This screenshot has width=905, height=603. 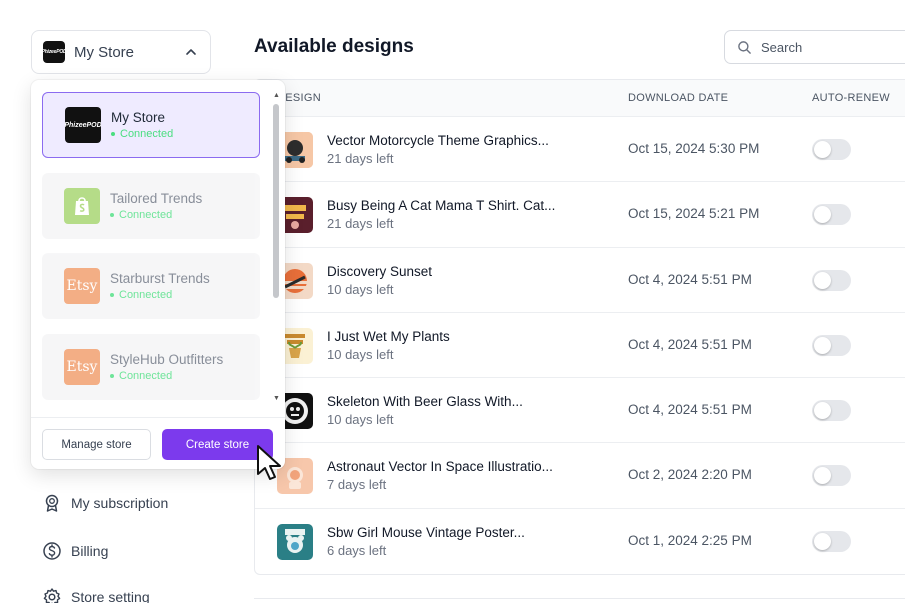 I want to click on badge-icon, so click(x=52, y=503).